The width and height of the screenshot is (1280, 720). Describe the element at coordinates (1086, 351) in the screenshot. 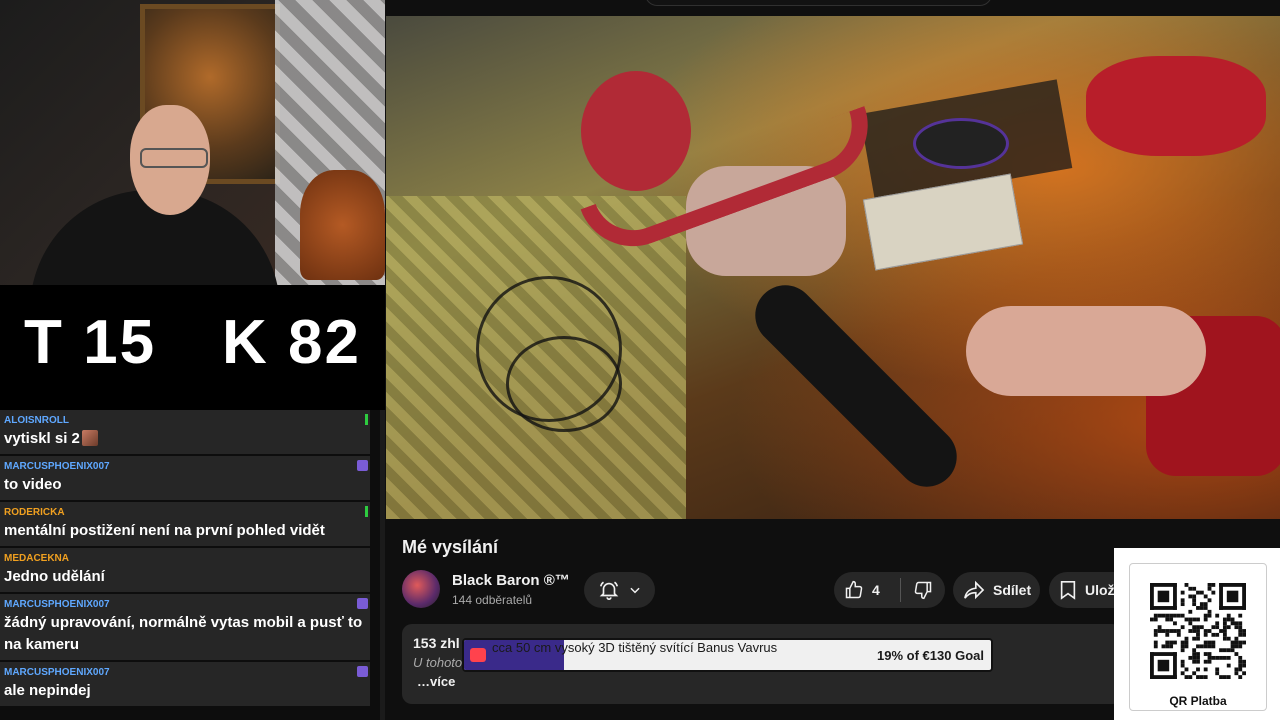

I see `hand` at that location.